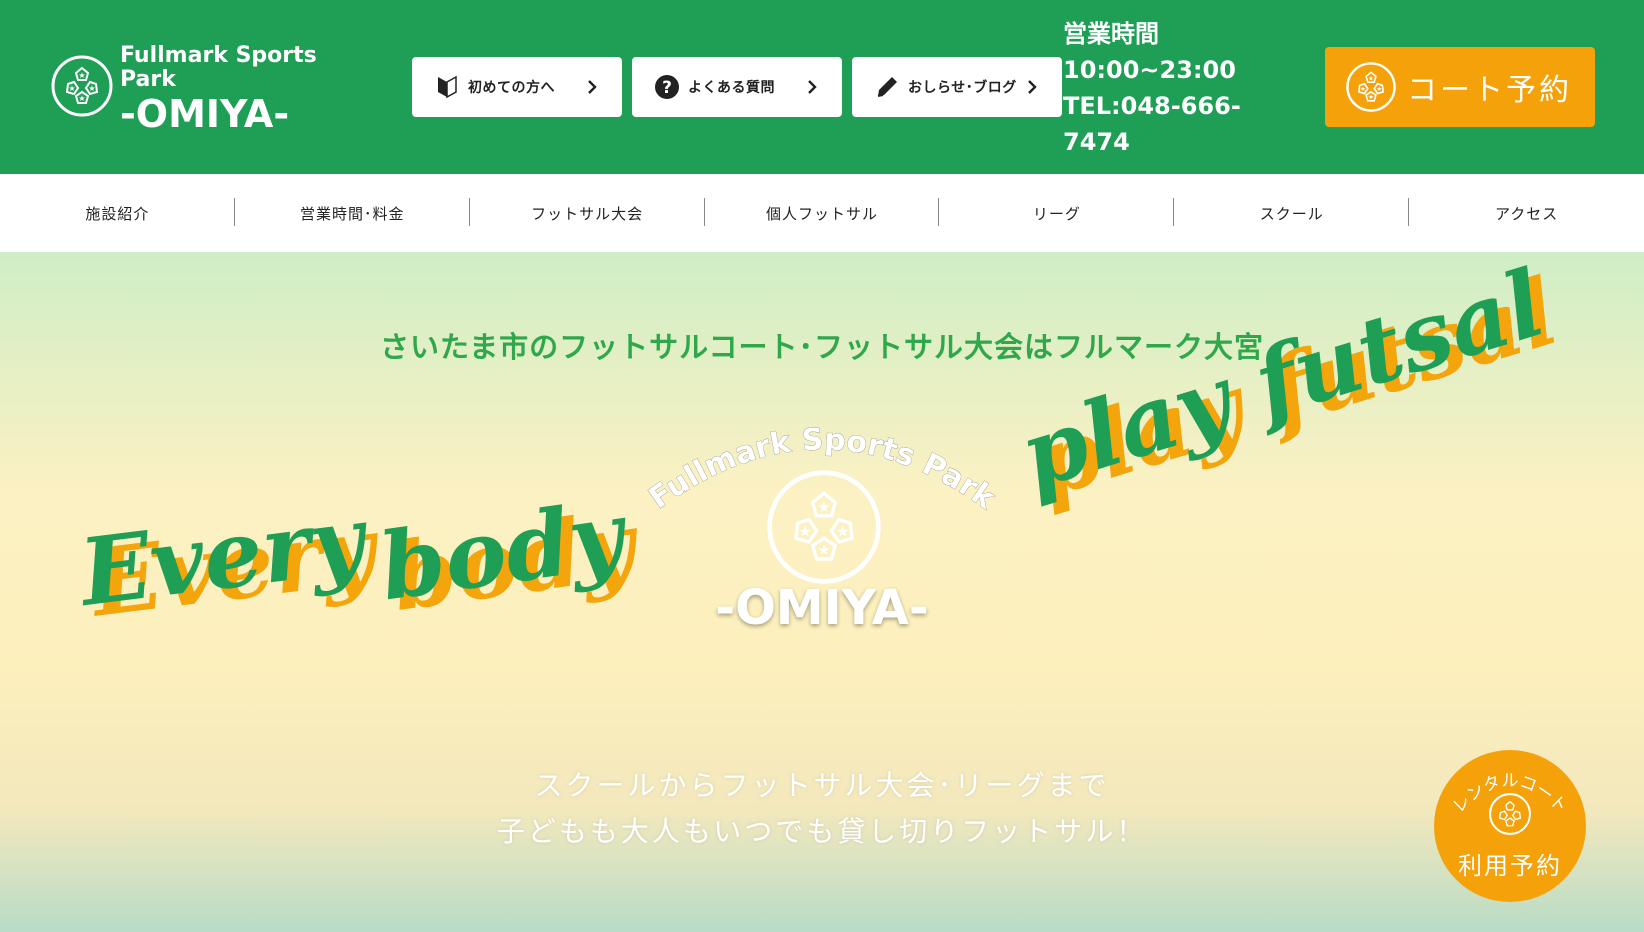  I want to click on court-reservation-button: ★ ★ ★ ★ コート予約, so click(1460, 87).